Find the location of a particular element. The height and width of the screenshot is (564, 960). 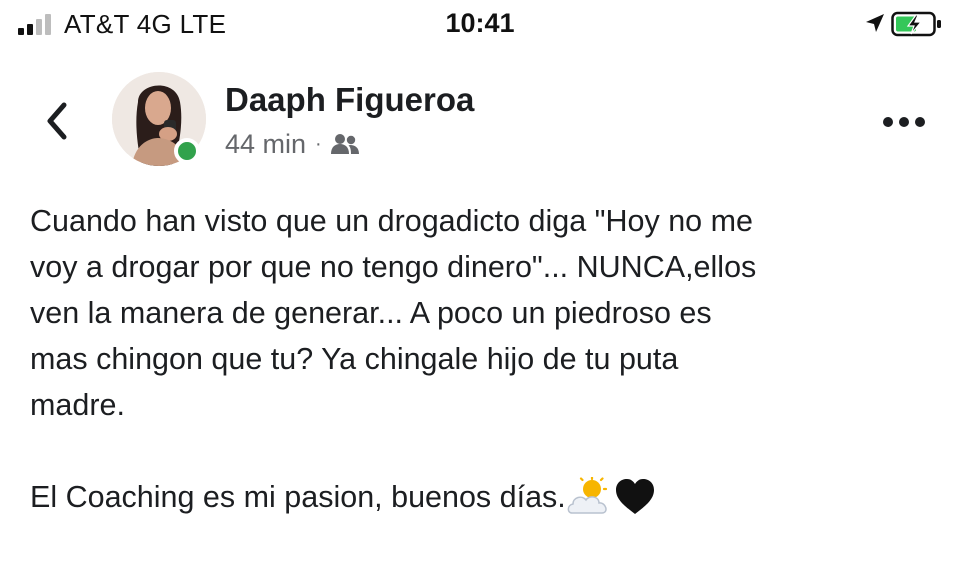

signal-icon is located at coordinates (34, 24).